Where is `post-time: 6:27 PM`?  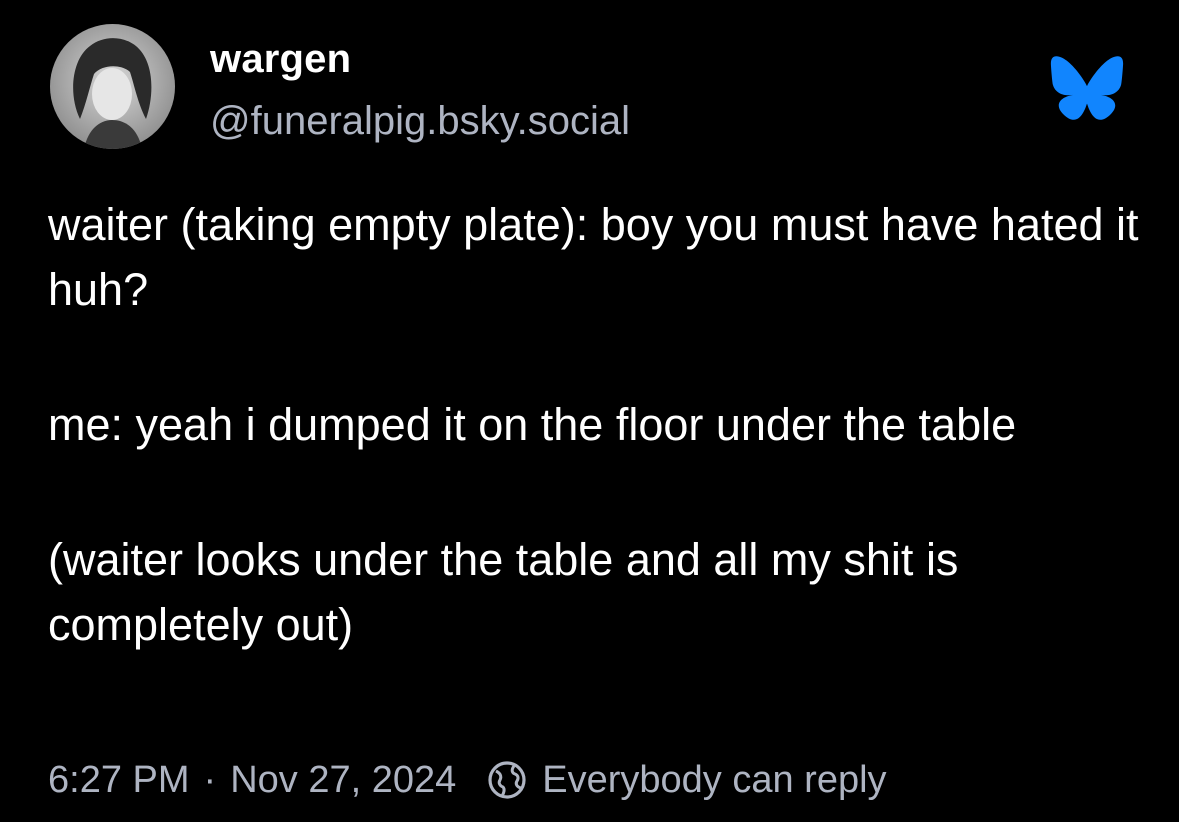
post-time: 6:27 PM is located at coordinates (119, 780).